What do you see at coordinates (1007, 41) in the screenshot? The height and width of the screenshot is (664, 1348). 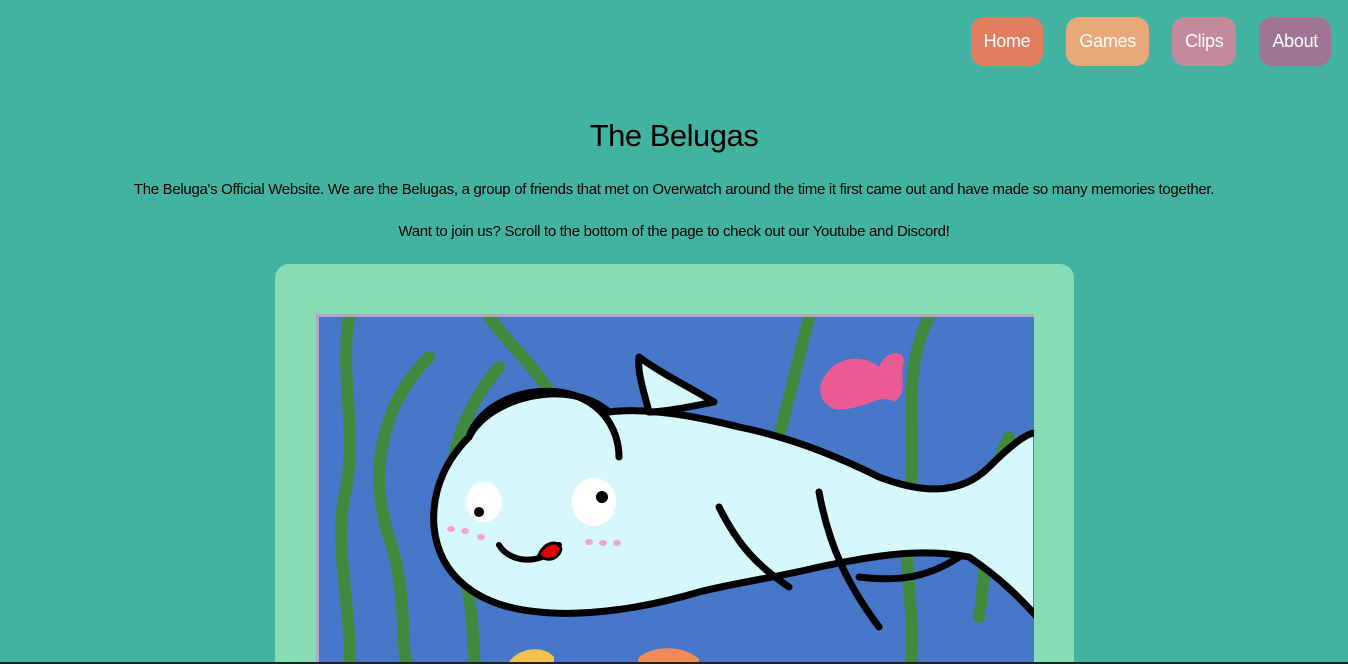 I see `nav-home-button: Home` at bounding box center [1007, 41].